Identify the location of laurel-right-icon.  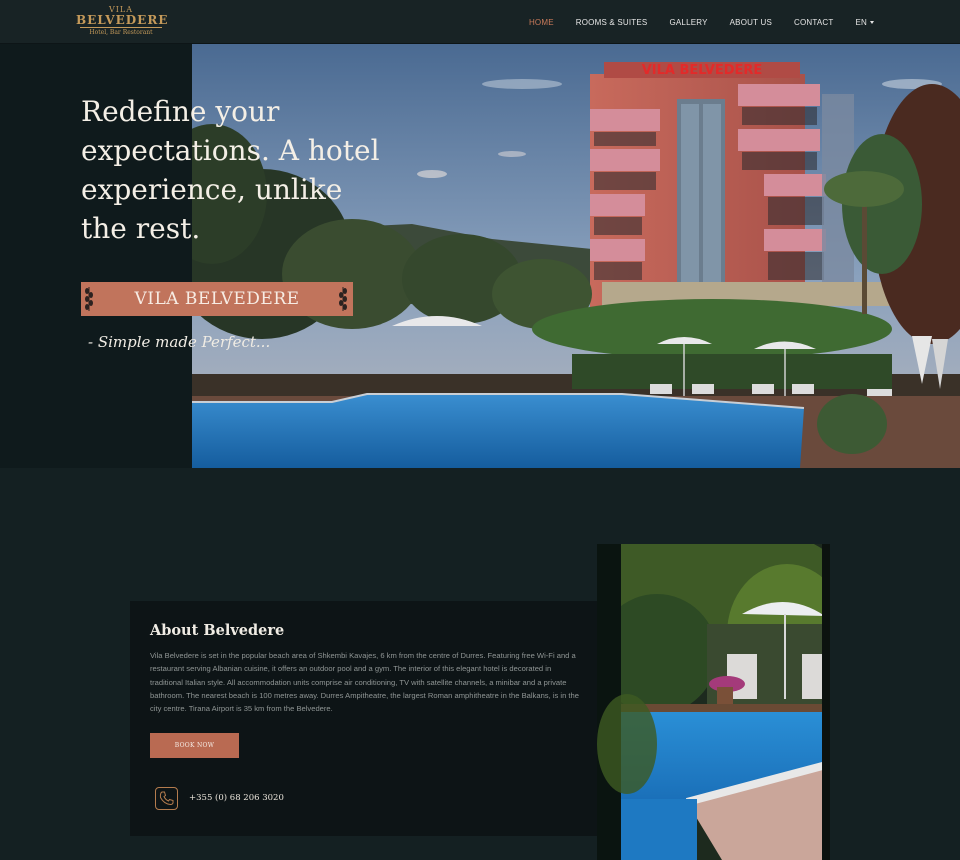
(343, 299).